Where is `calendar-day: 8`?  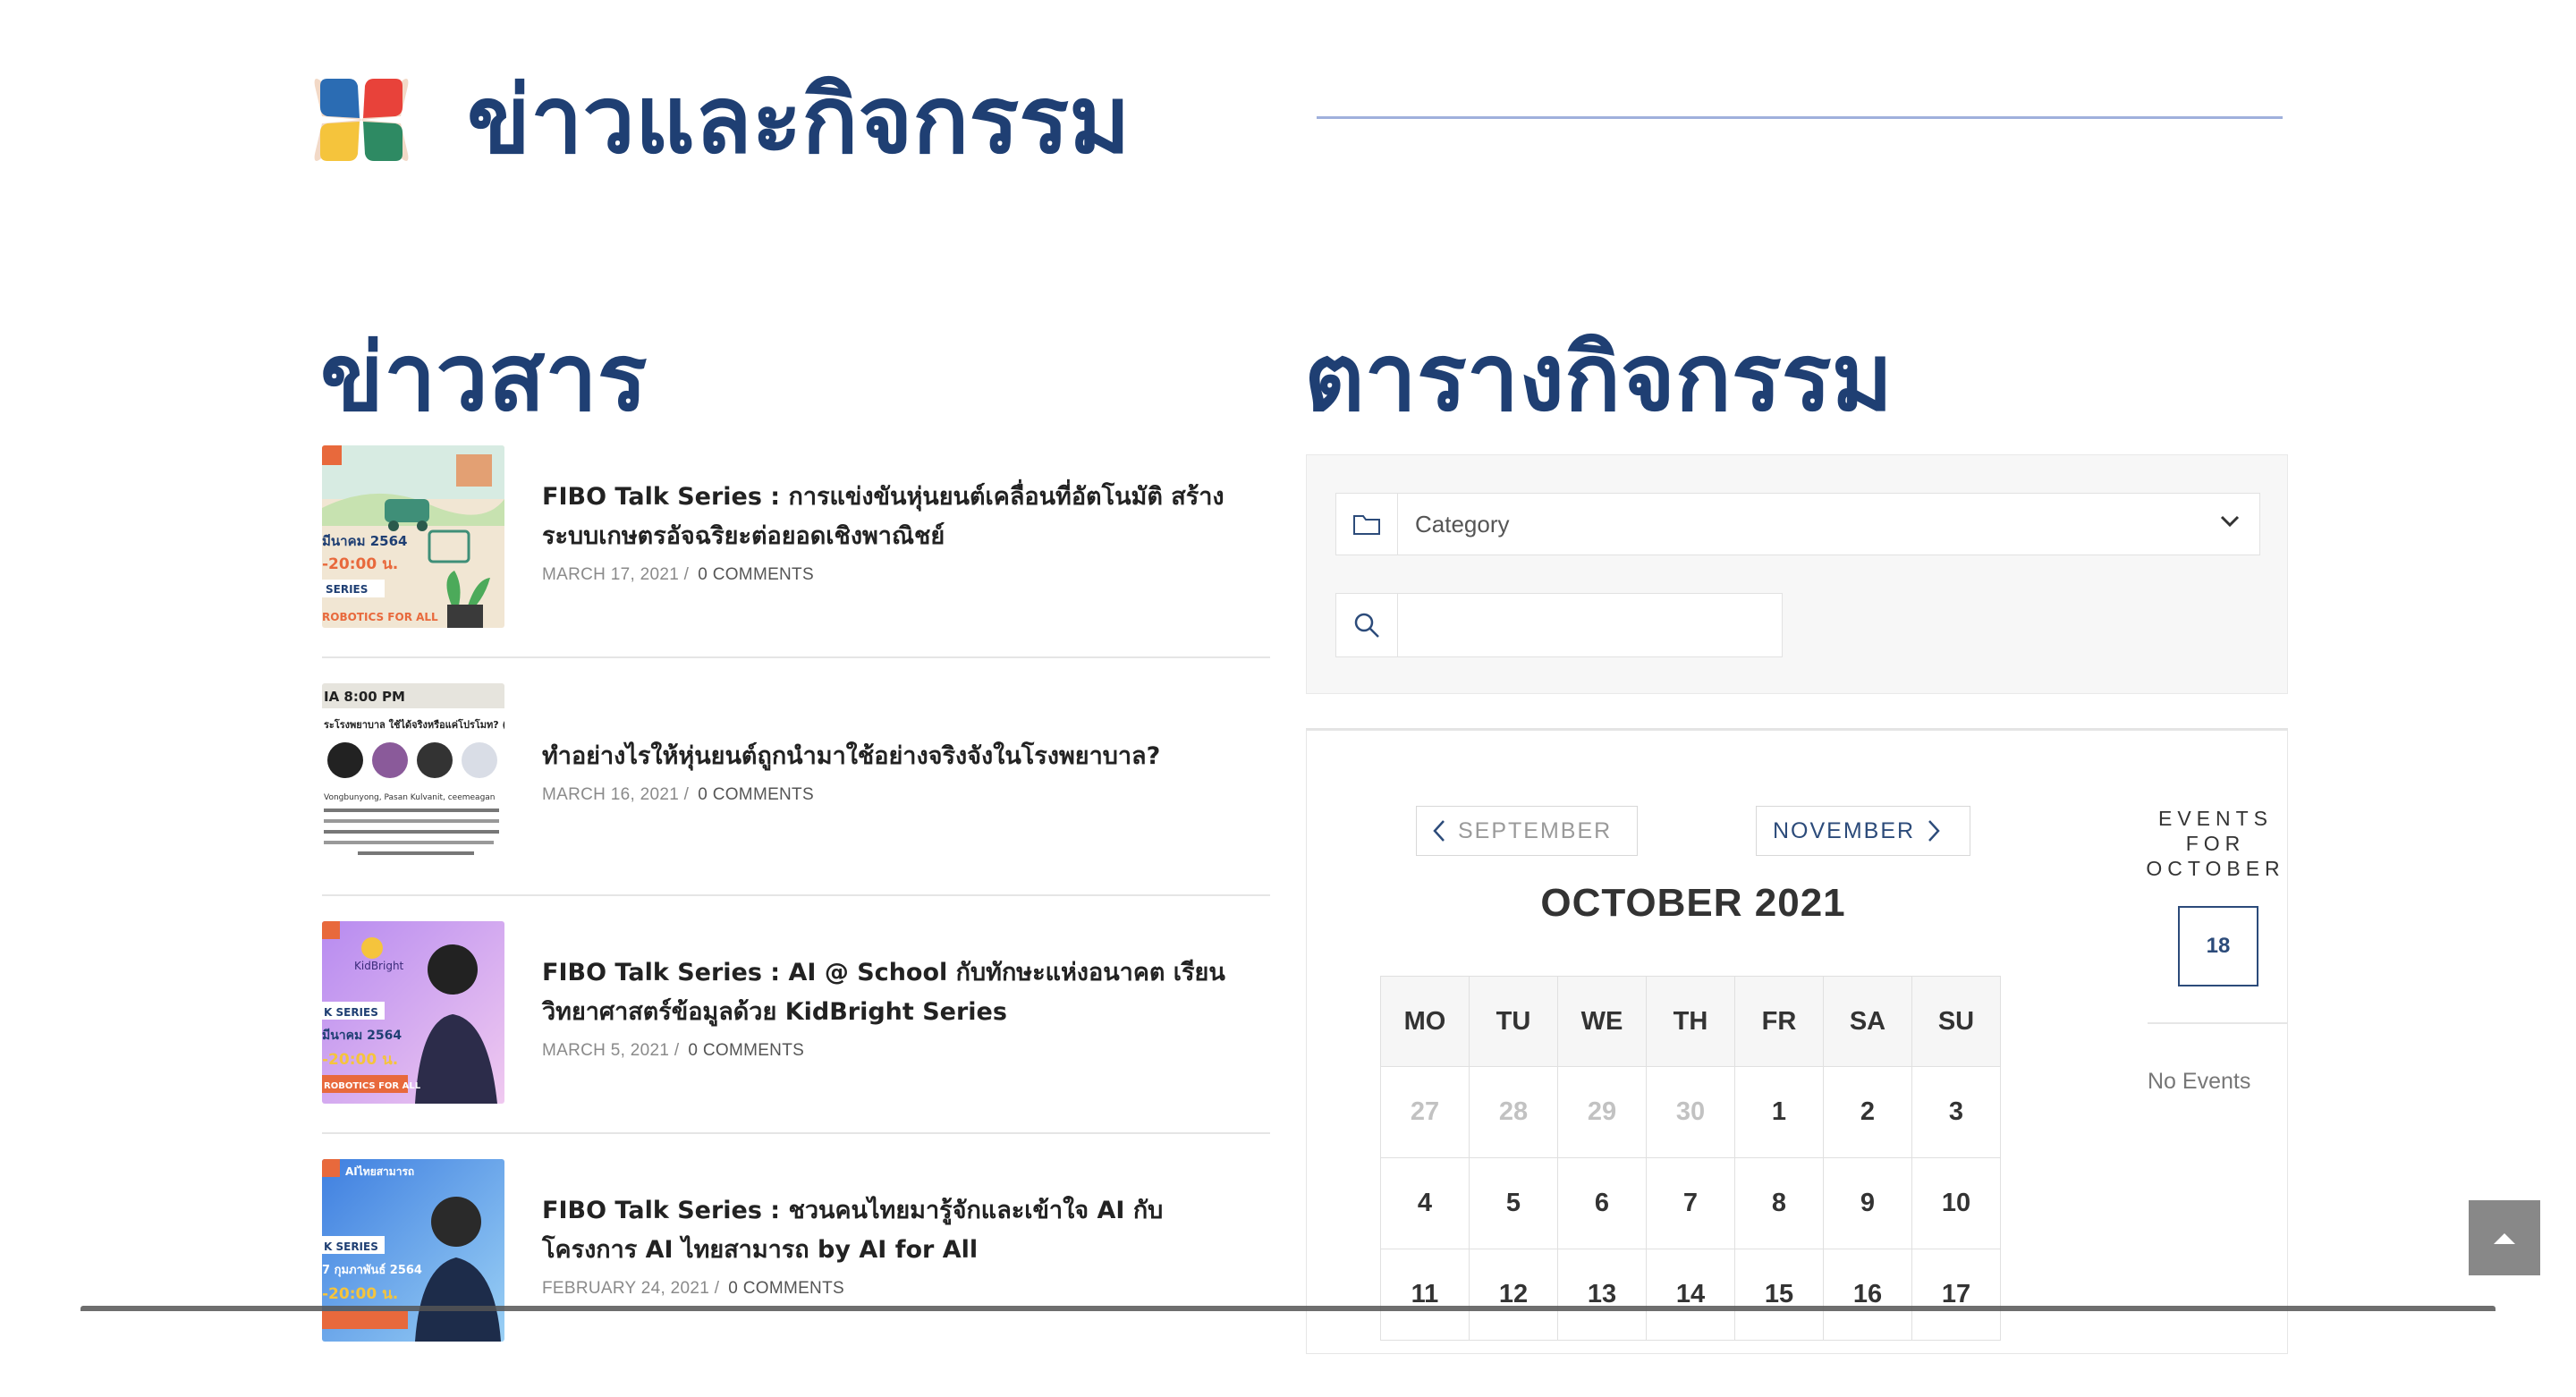
calendar-day: 8 is located at coordinates (1779, 1203).